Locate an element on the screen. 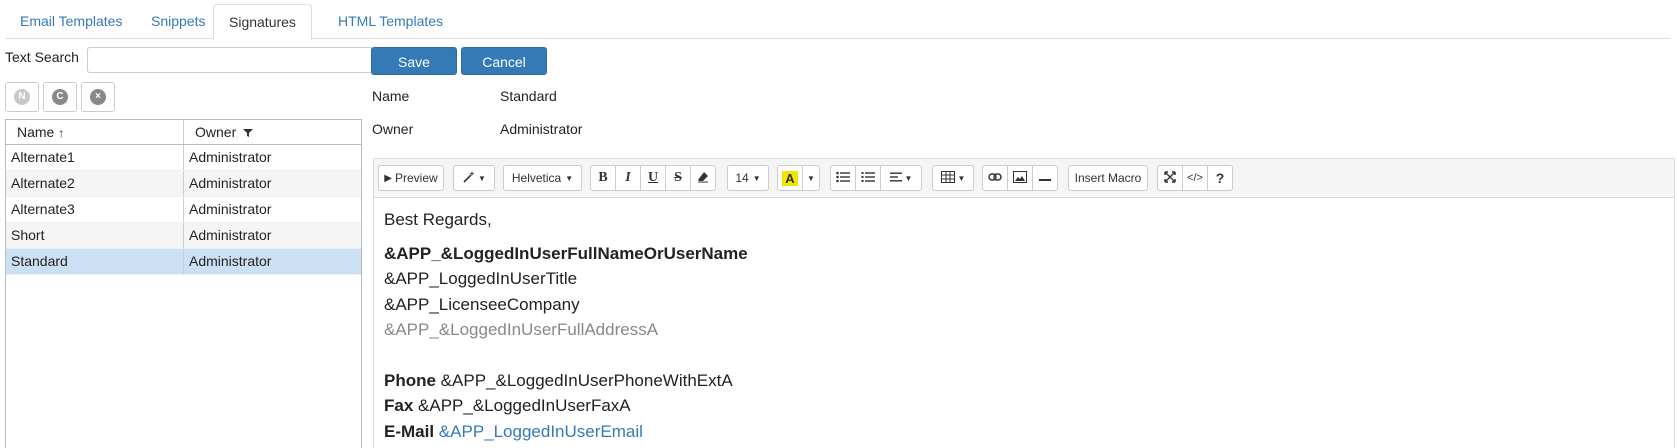 Image resolution: width=1677 pixels, height=448 pixels. table-row: Alternate1 Administrator is located at coordinates (183, 158).